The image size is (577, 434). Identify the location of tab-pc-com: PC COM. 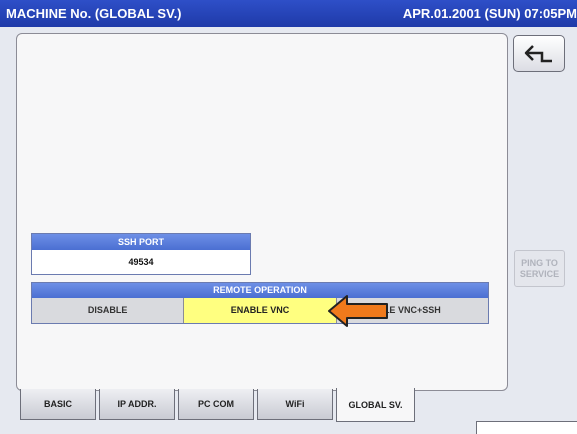
(216, 404).